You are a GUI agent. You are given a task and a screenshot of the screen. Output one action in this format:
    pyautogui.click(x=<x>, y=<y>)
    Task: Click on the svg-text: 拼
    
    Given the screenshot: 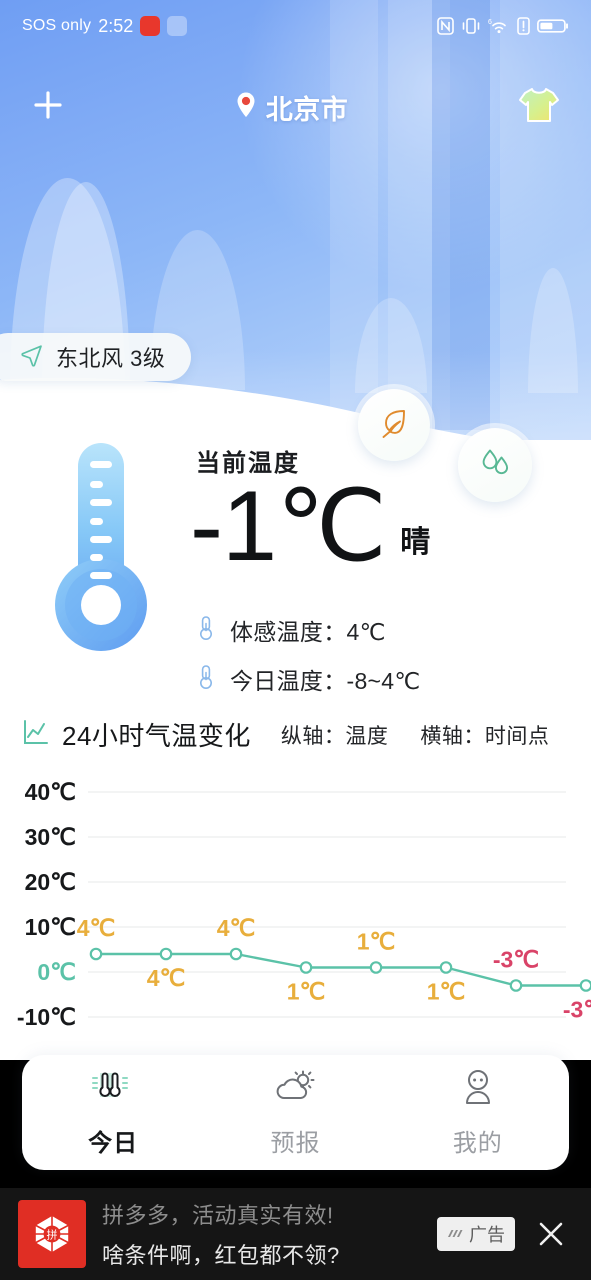 What is the action you would take?
    pyautogui.click(x=52, y=1234)
    